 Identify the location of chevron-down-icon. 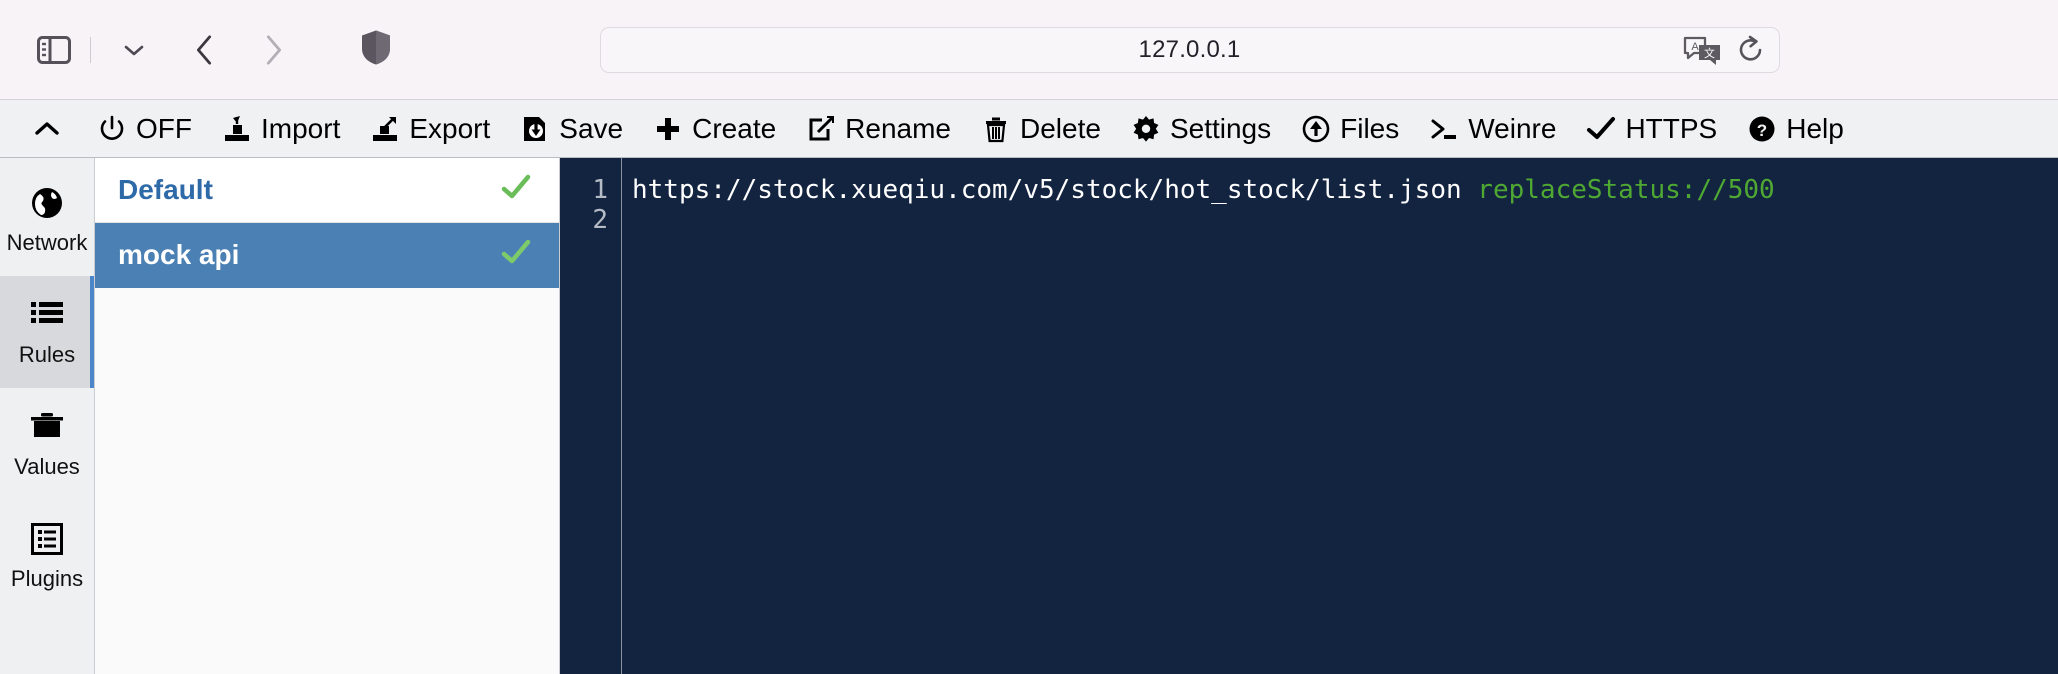
(134, 50).